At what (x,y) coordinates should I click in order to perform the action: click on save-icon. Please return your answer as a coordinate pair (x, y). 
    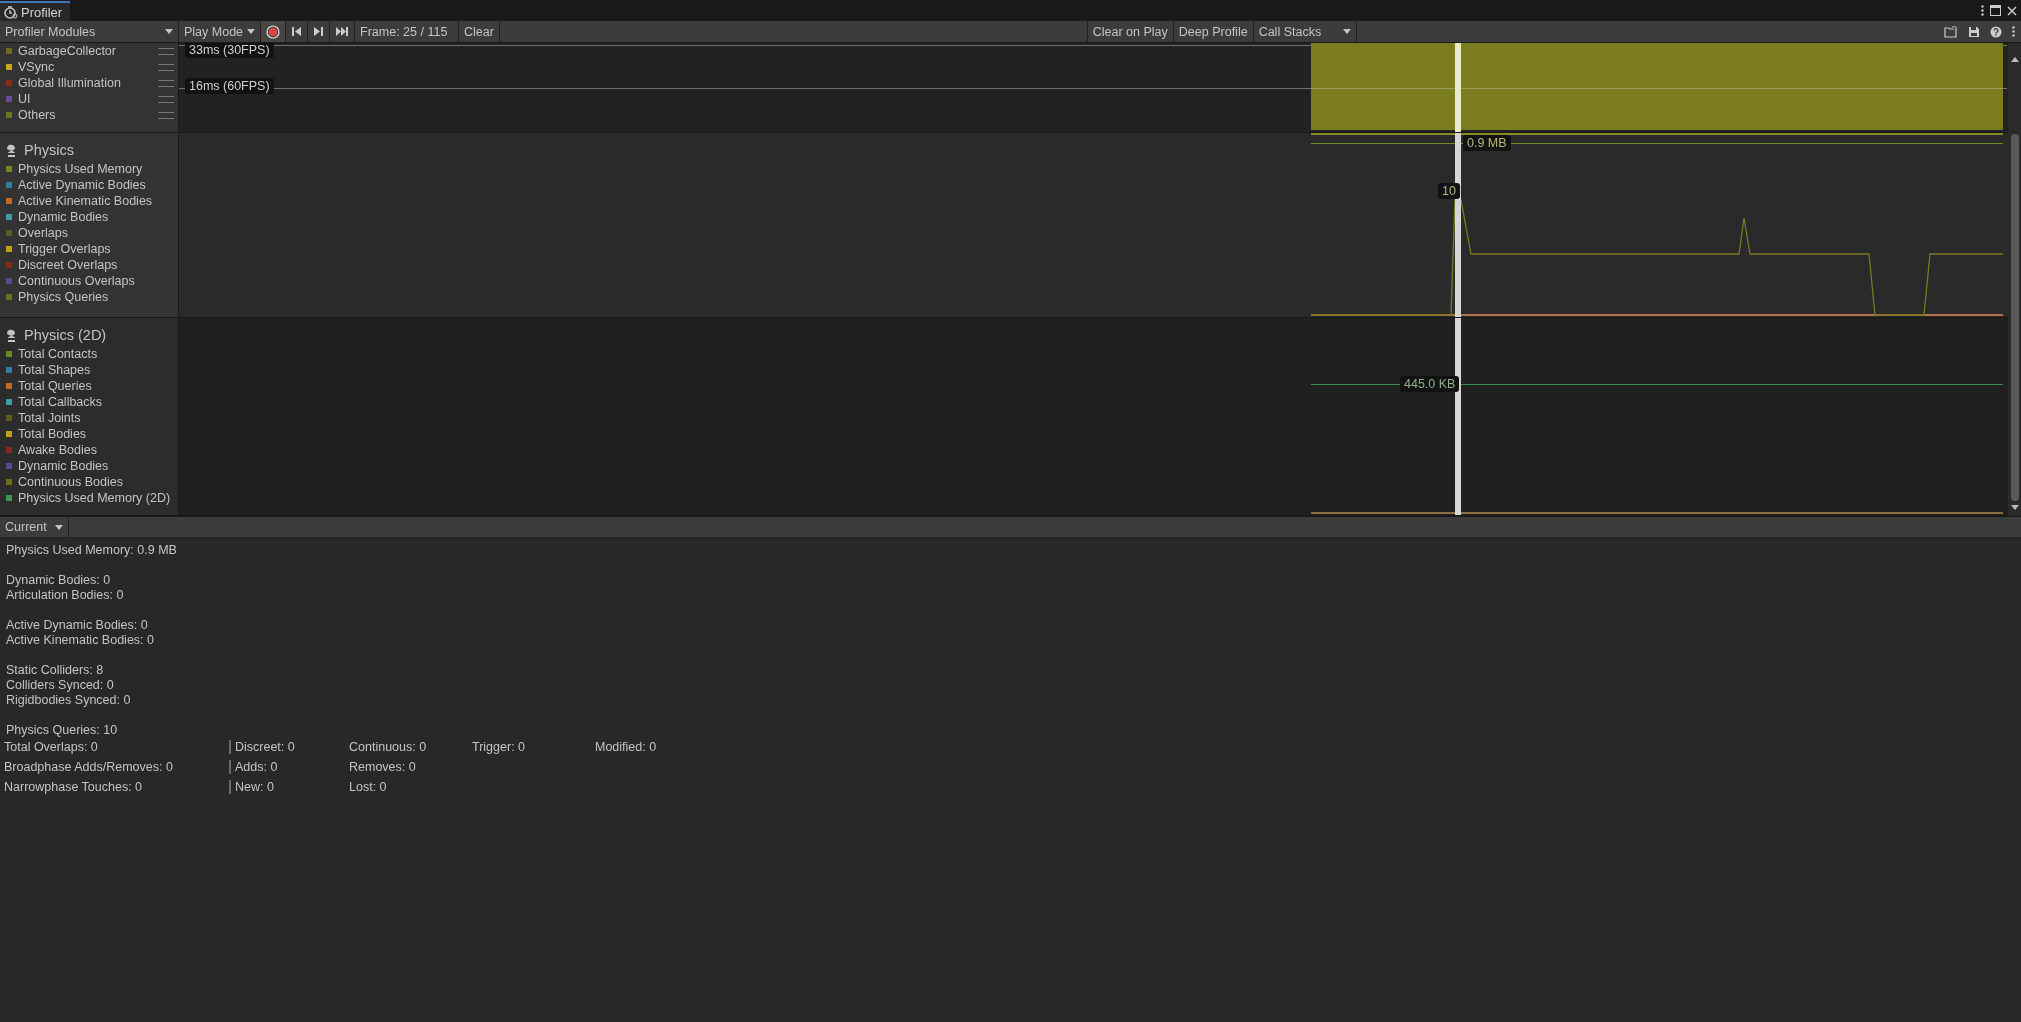
    Looking at the image, I should click on (1974, 31).